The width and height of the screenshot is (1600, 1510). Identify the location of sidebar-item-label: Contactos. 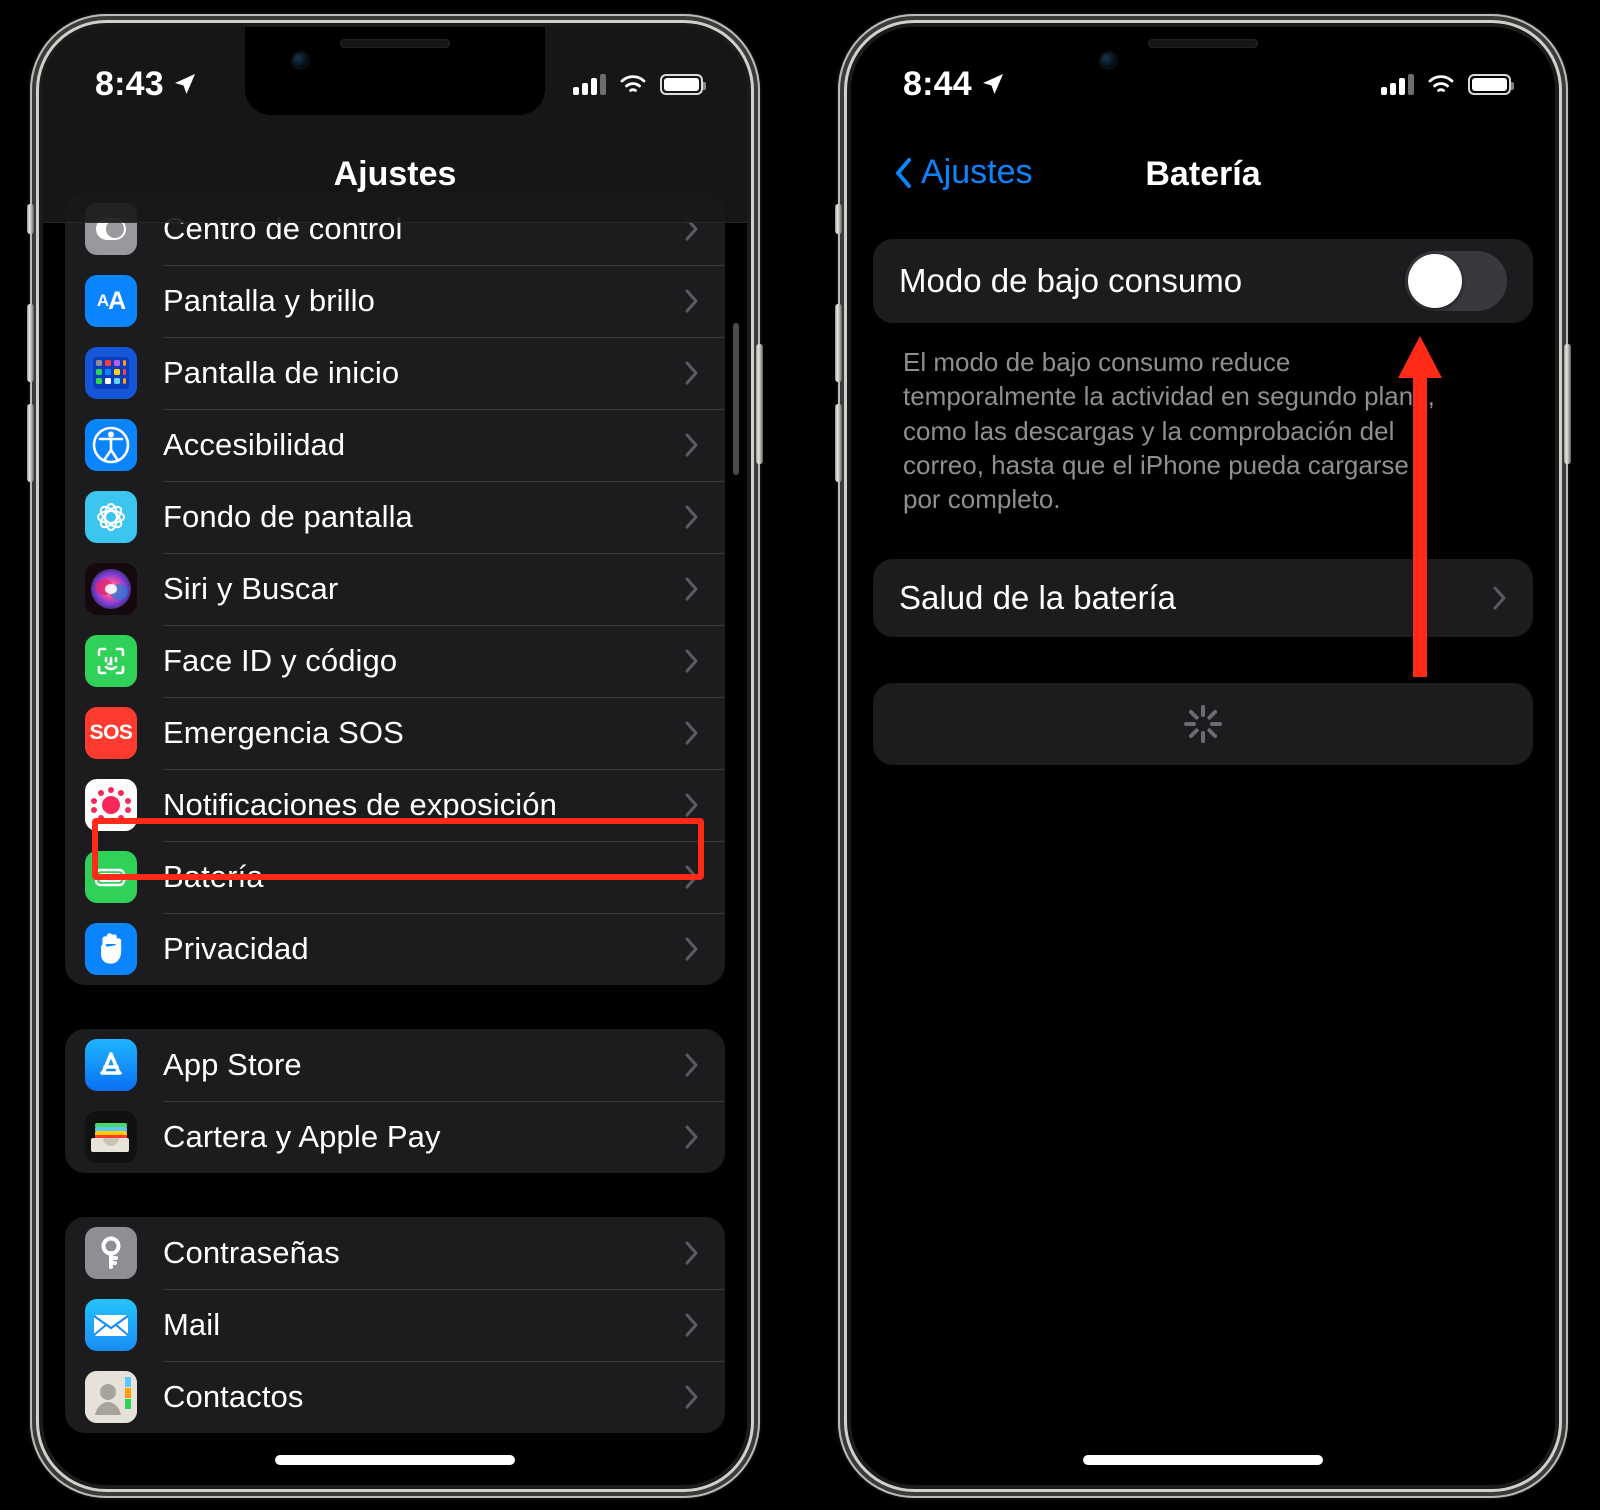
(233, 1396).